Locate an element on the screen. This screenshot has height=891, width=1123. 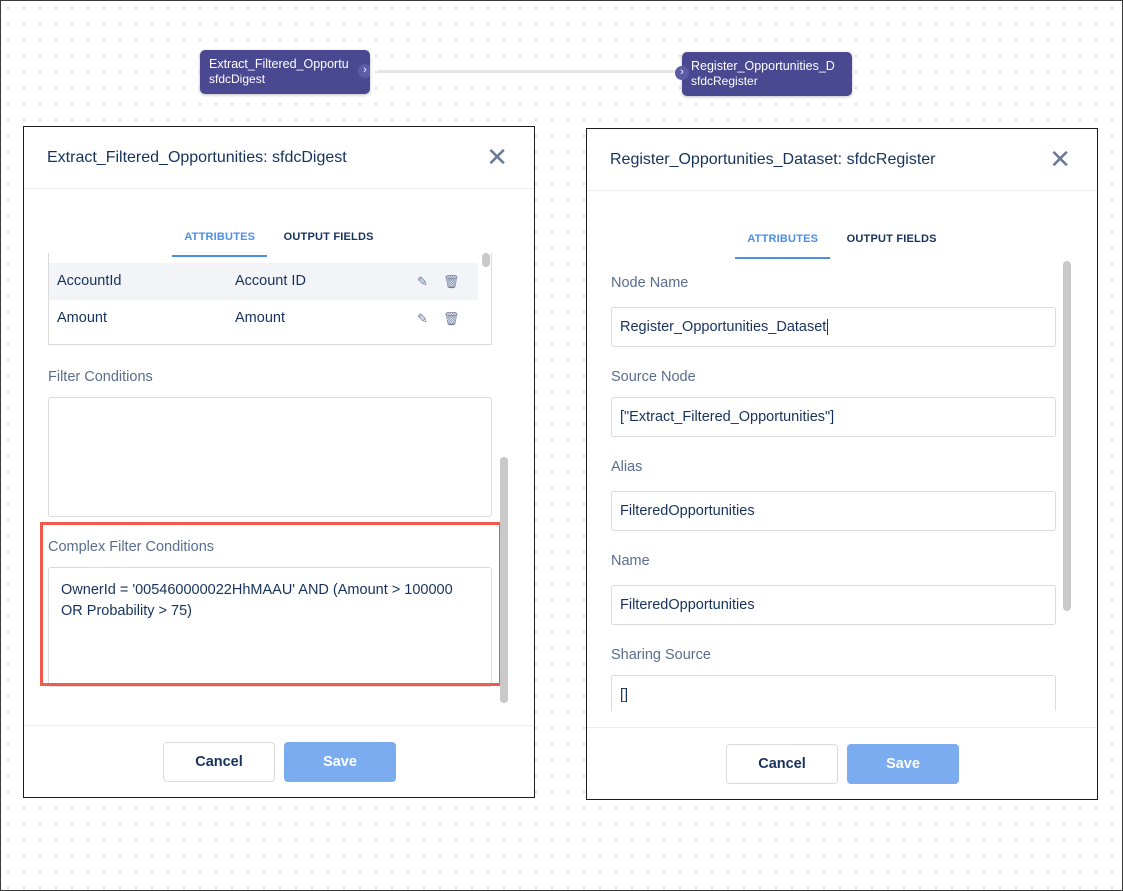
source-node-label: Source Node is located at coordinates (653, 377).